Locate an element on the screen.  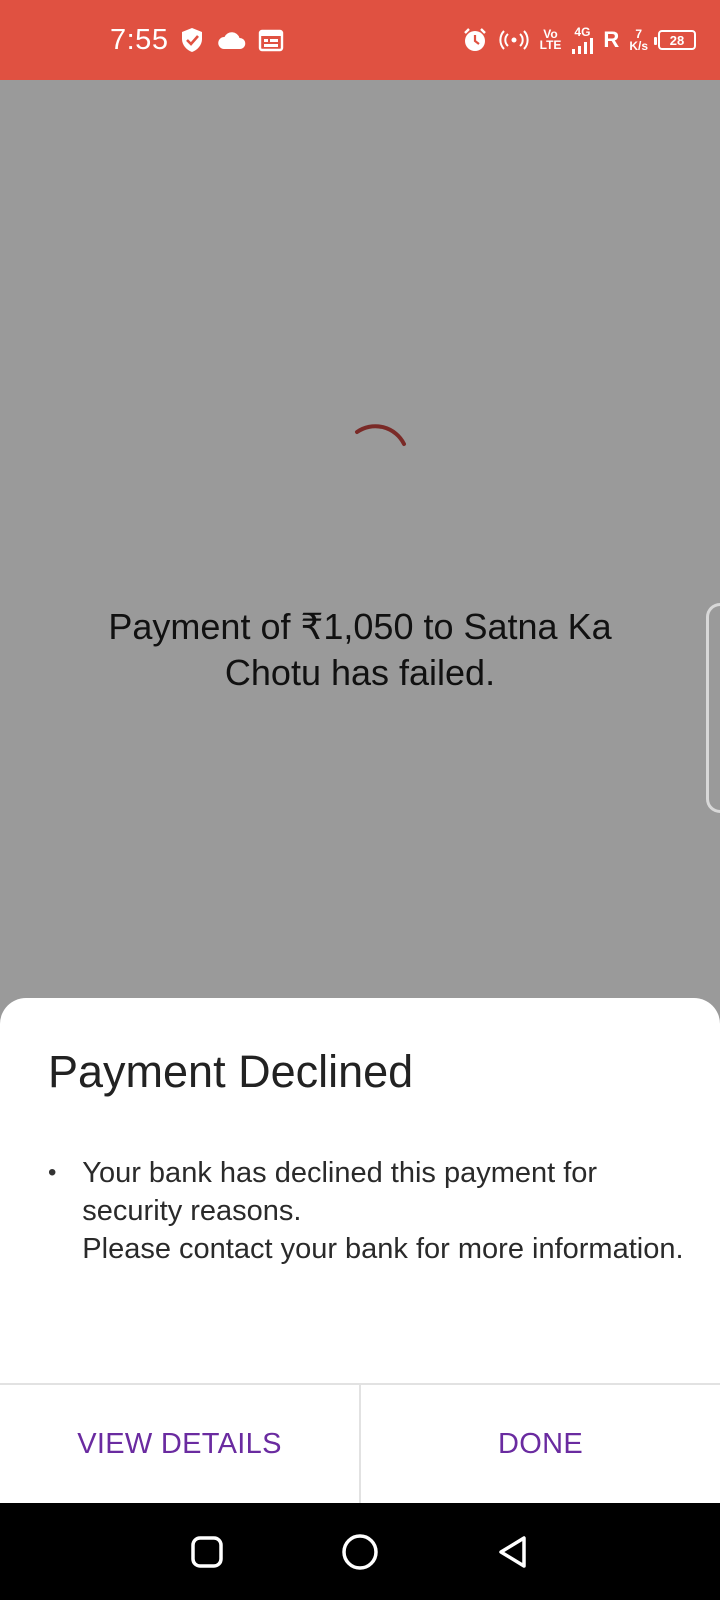
sheet-title: Payment Declined is located at coordinates (231, 1071).